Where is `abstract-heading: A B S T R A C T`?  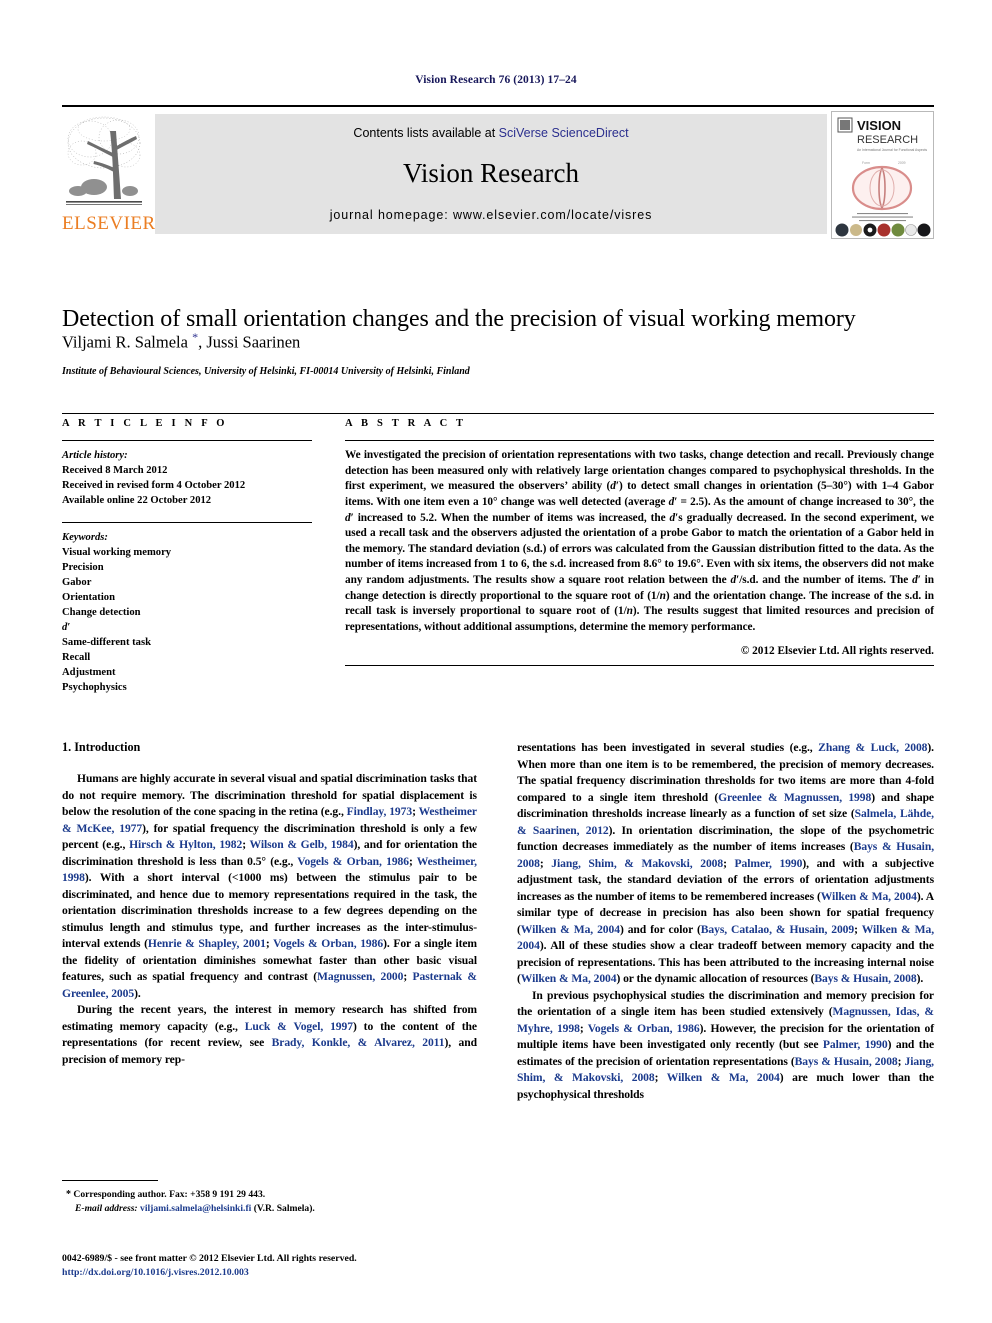 abstract-heading: A B S T R A C T is located at coordinates (406, 423).